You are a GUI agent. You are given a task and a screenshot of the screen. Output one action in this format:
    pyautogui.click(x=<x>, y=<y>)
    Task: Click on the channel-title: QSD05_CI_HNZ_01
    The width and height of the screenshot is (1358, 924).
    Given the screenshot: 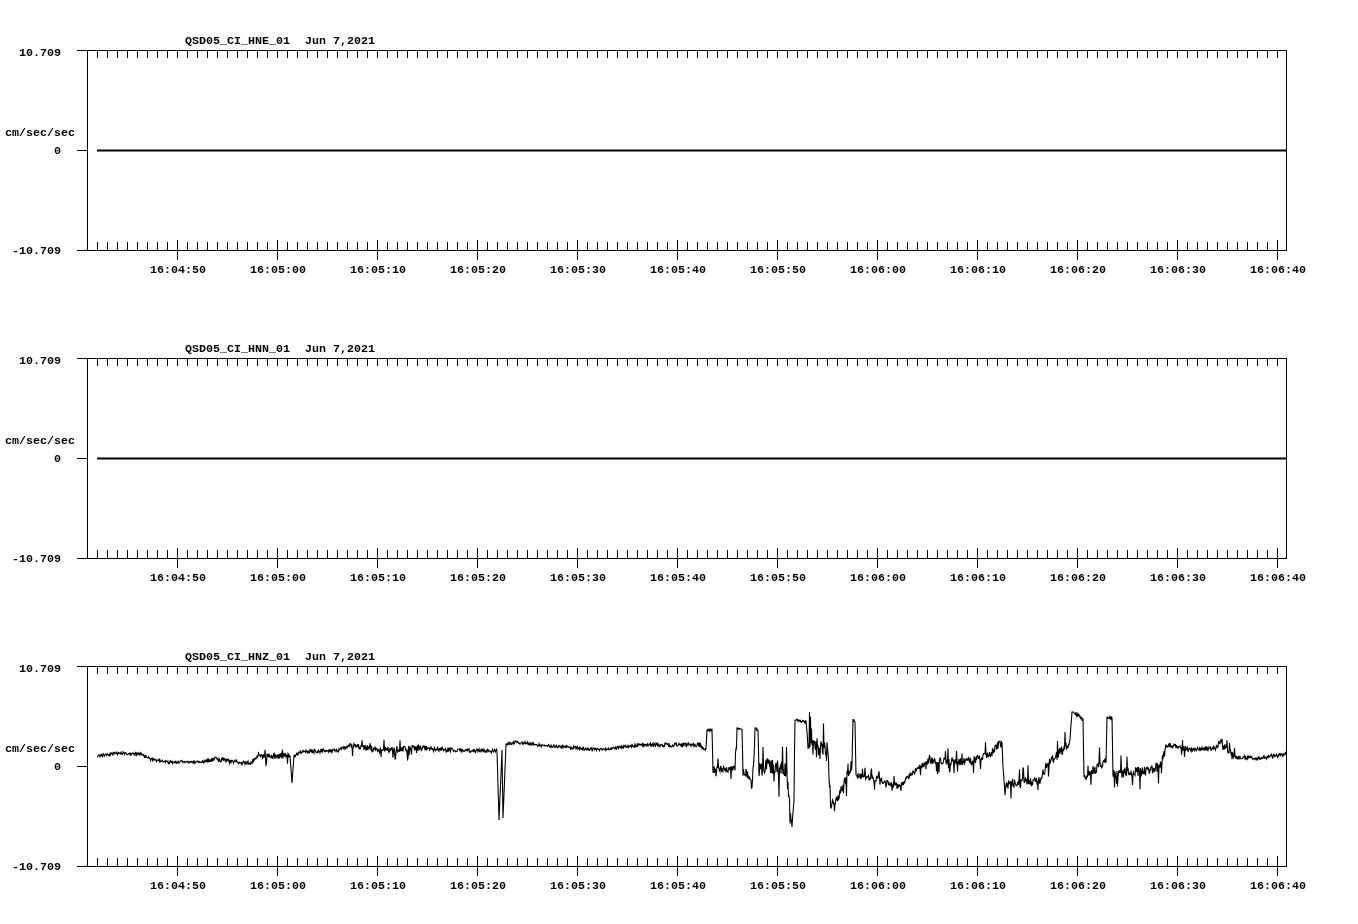 What is the action you would take?
    pyautogui.click(x=237, y=657)
    